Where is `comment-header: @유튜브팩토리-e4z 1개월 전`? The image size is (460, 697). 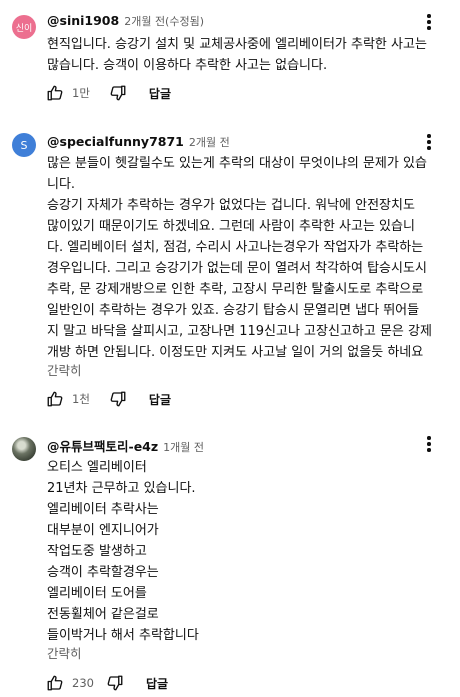
comment-header: @유튜브팩토리-e4z 1개월 전 is located at coordinates (125, 445).